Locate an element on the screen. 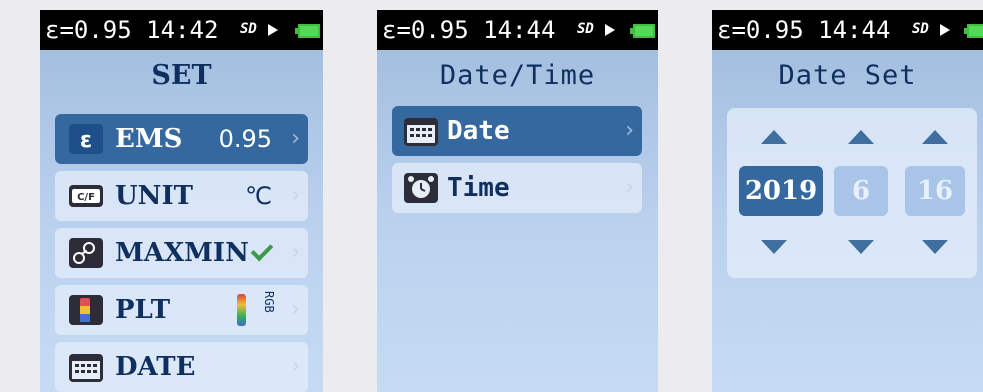 The image size is (983, 392). page-title: Date Set is located at coordinates (847, 75).